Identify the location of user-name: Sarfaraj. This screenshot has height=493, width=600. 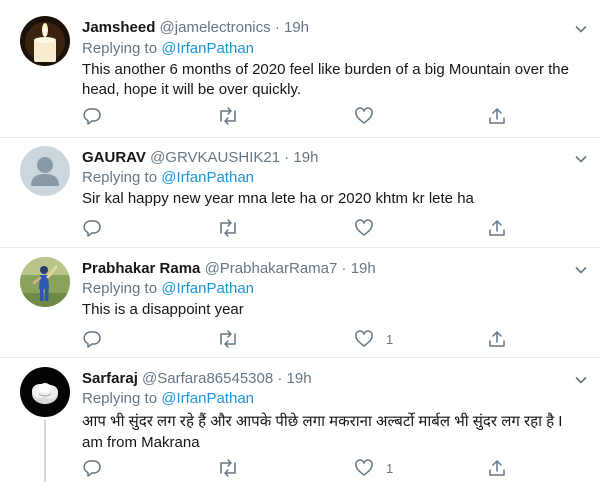
(110, 378).